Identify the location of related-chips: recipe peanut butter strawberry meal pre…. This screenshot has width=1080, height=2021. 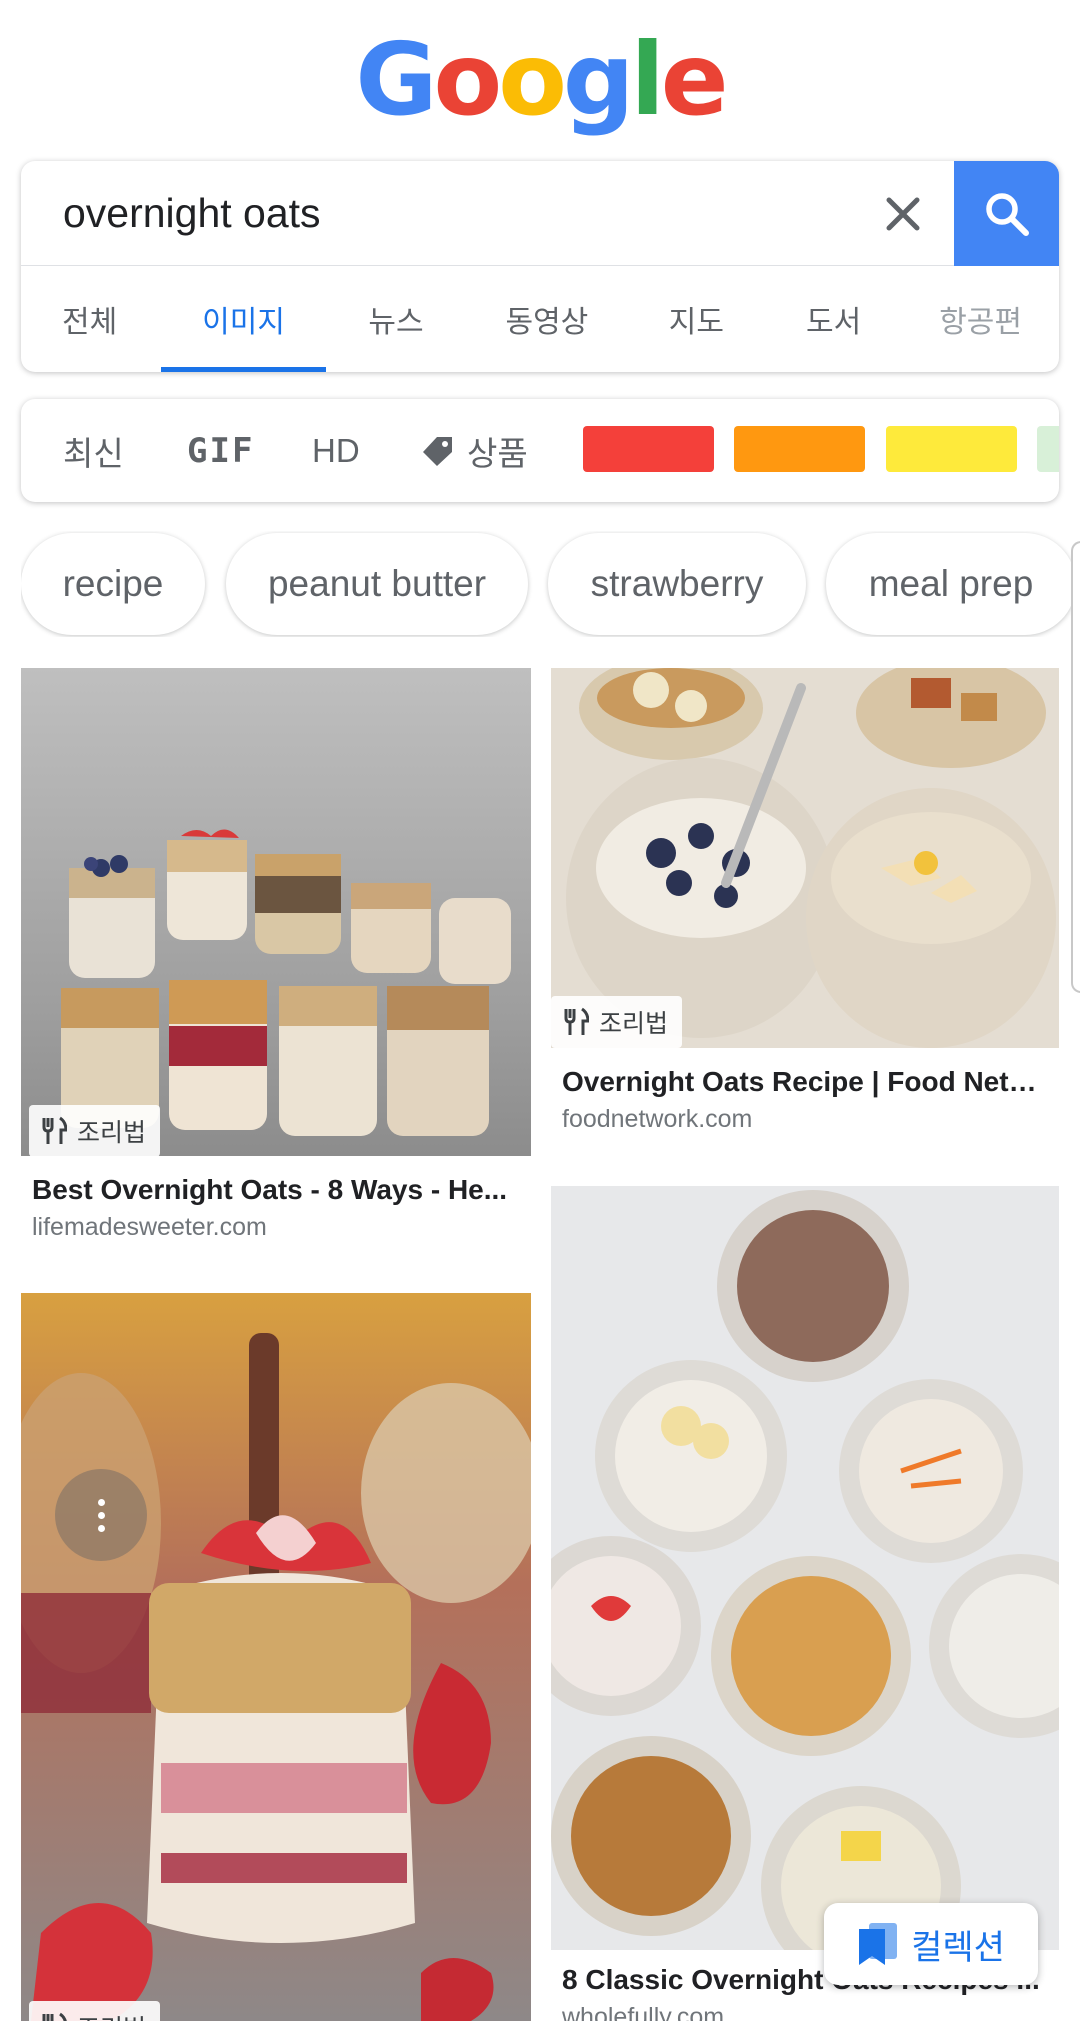
(550, 584).